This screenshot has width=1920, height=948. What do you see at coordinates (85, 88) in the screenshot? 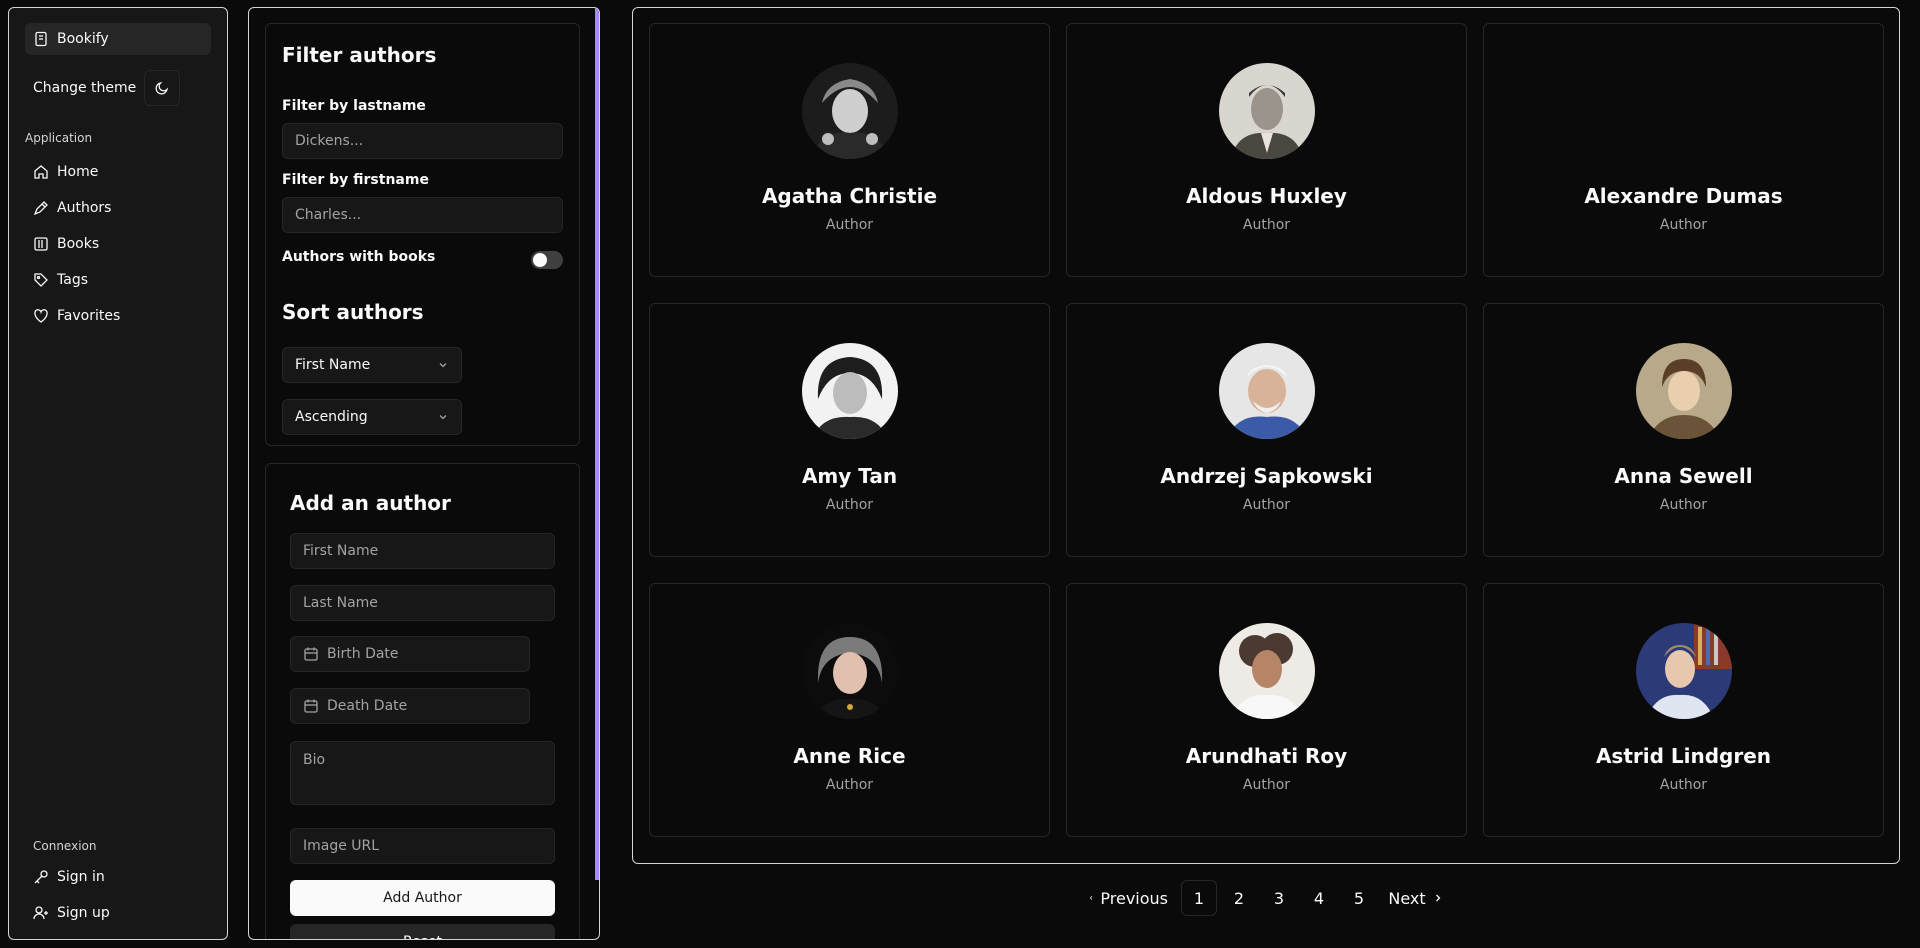
I see `change-theme-label: Change theme` at bounding box center [85, 88].